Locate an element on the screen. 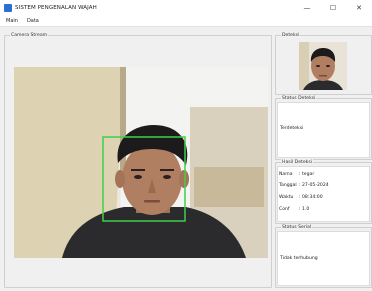  window-title: SISTEM PENGENALAN WAJAH is located at coordinates (56, 8).